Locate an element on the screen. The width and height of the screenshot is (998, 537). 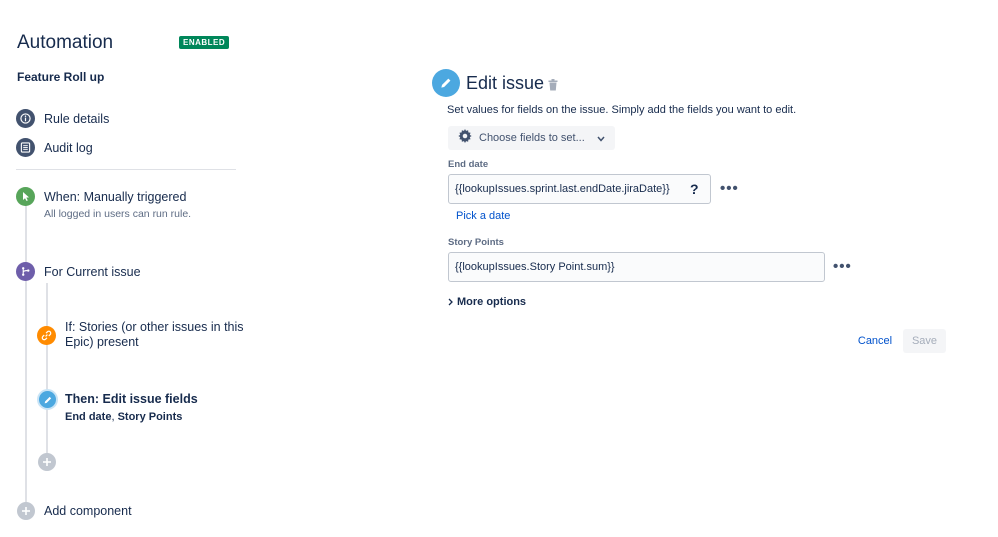
menu-divider is located at coordinates (126, 169).